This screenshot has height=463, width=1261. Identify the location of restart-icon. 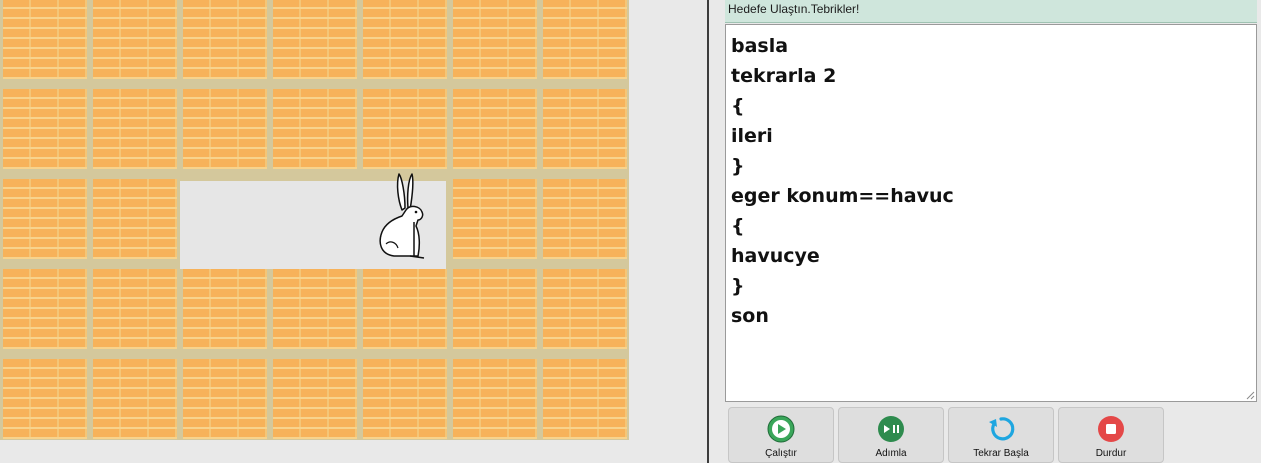
(1002, 429).